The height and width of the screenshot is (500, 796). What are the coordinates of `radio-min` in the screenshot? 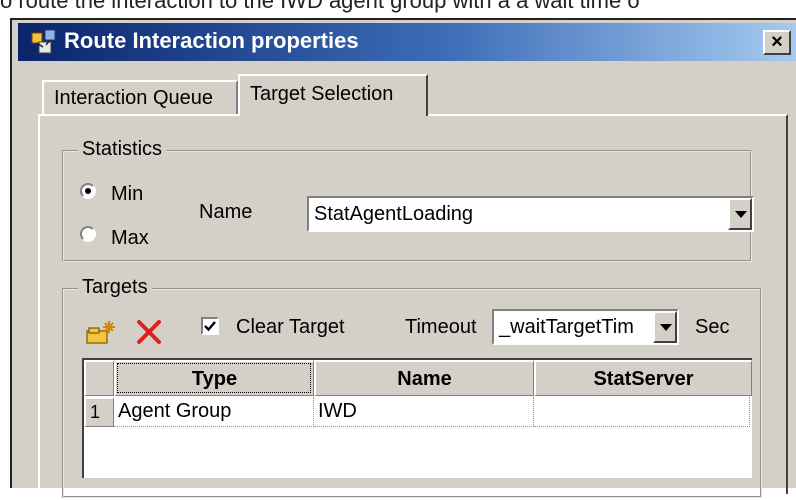 It's located at (88, 191).